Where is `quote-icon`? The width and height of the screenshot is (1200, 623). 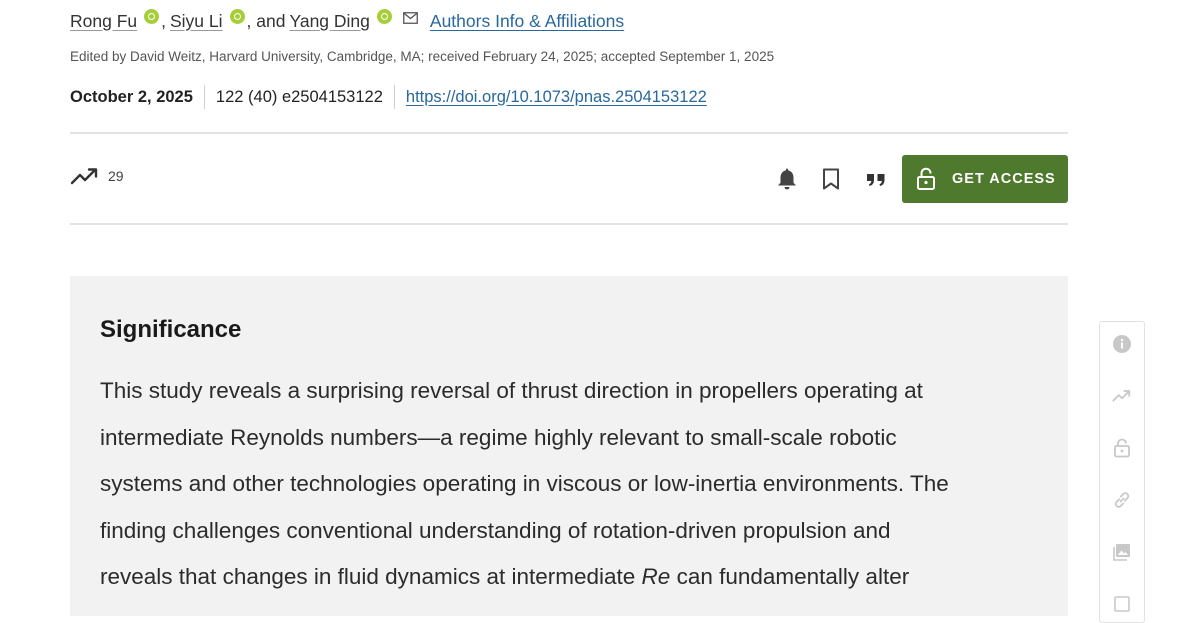
quote-icon is located at coordinates (876, 179).